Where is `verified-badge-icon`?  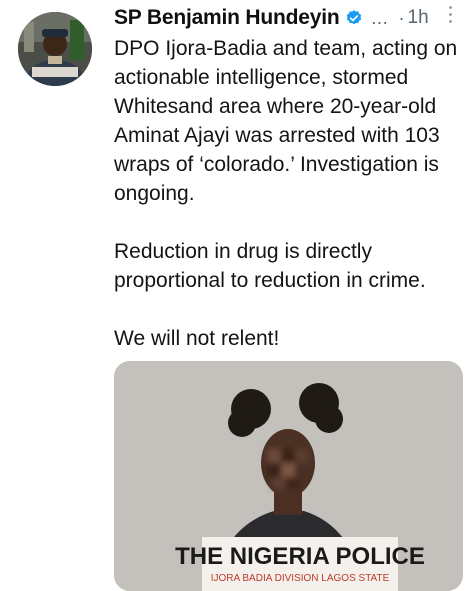
verified-badge-icon is located at coordinates (354, 18).